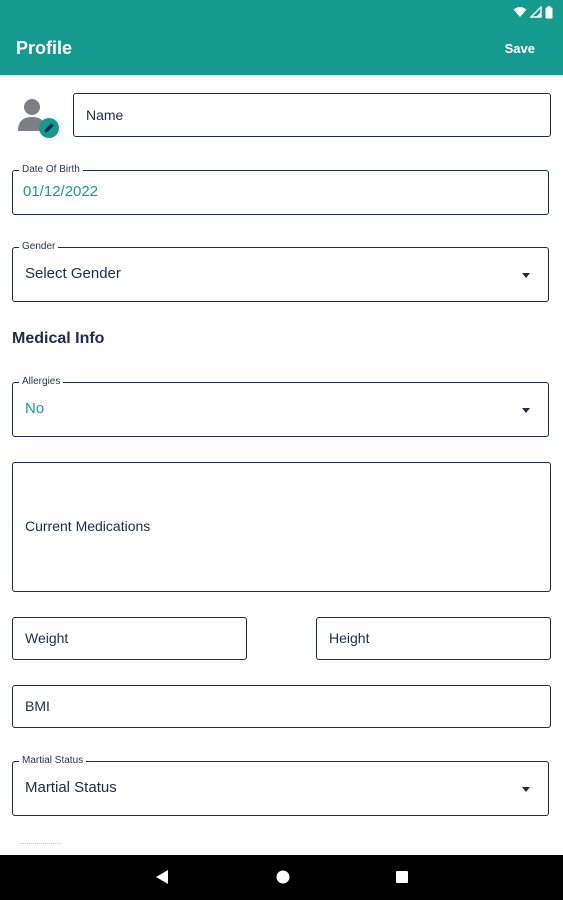  I want to click on current-medications-placeholder: Current Medications, so click(88, 526).